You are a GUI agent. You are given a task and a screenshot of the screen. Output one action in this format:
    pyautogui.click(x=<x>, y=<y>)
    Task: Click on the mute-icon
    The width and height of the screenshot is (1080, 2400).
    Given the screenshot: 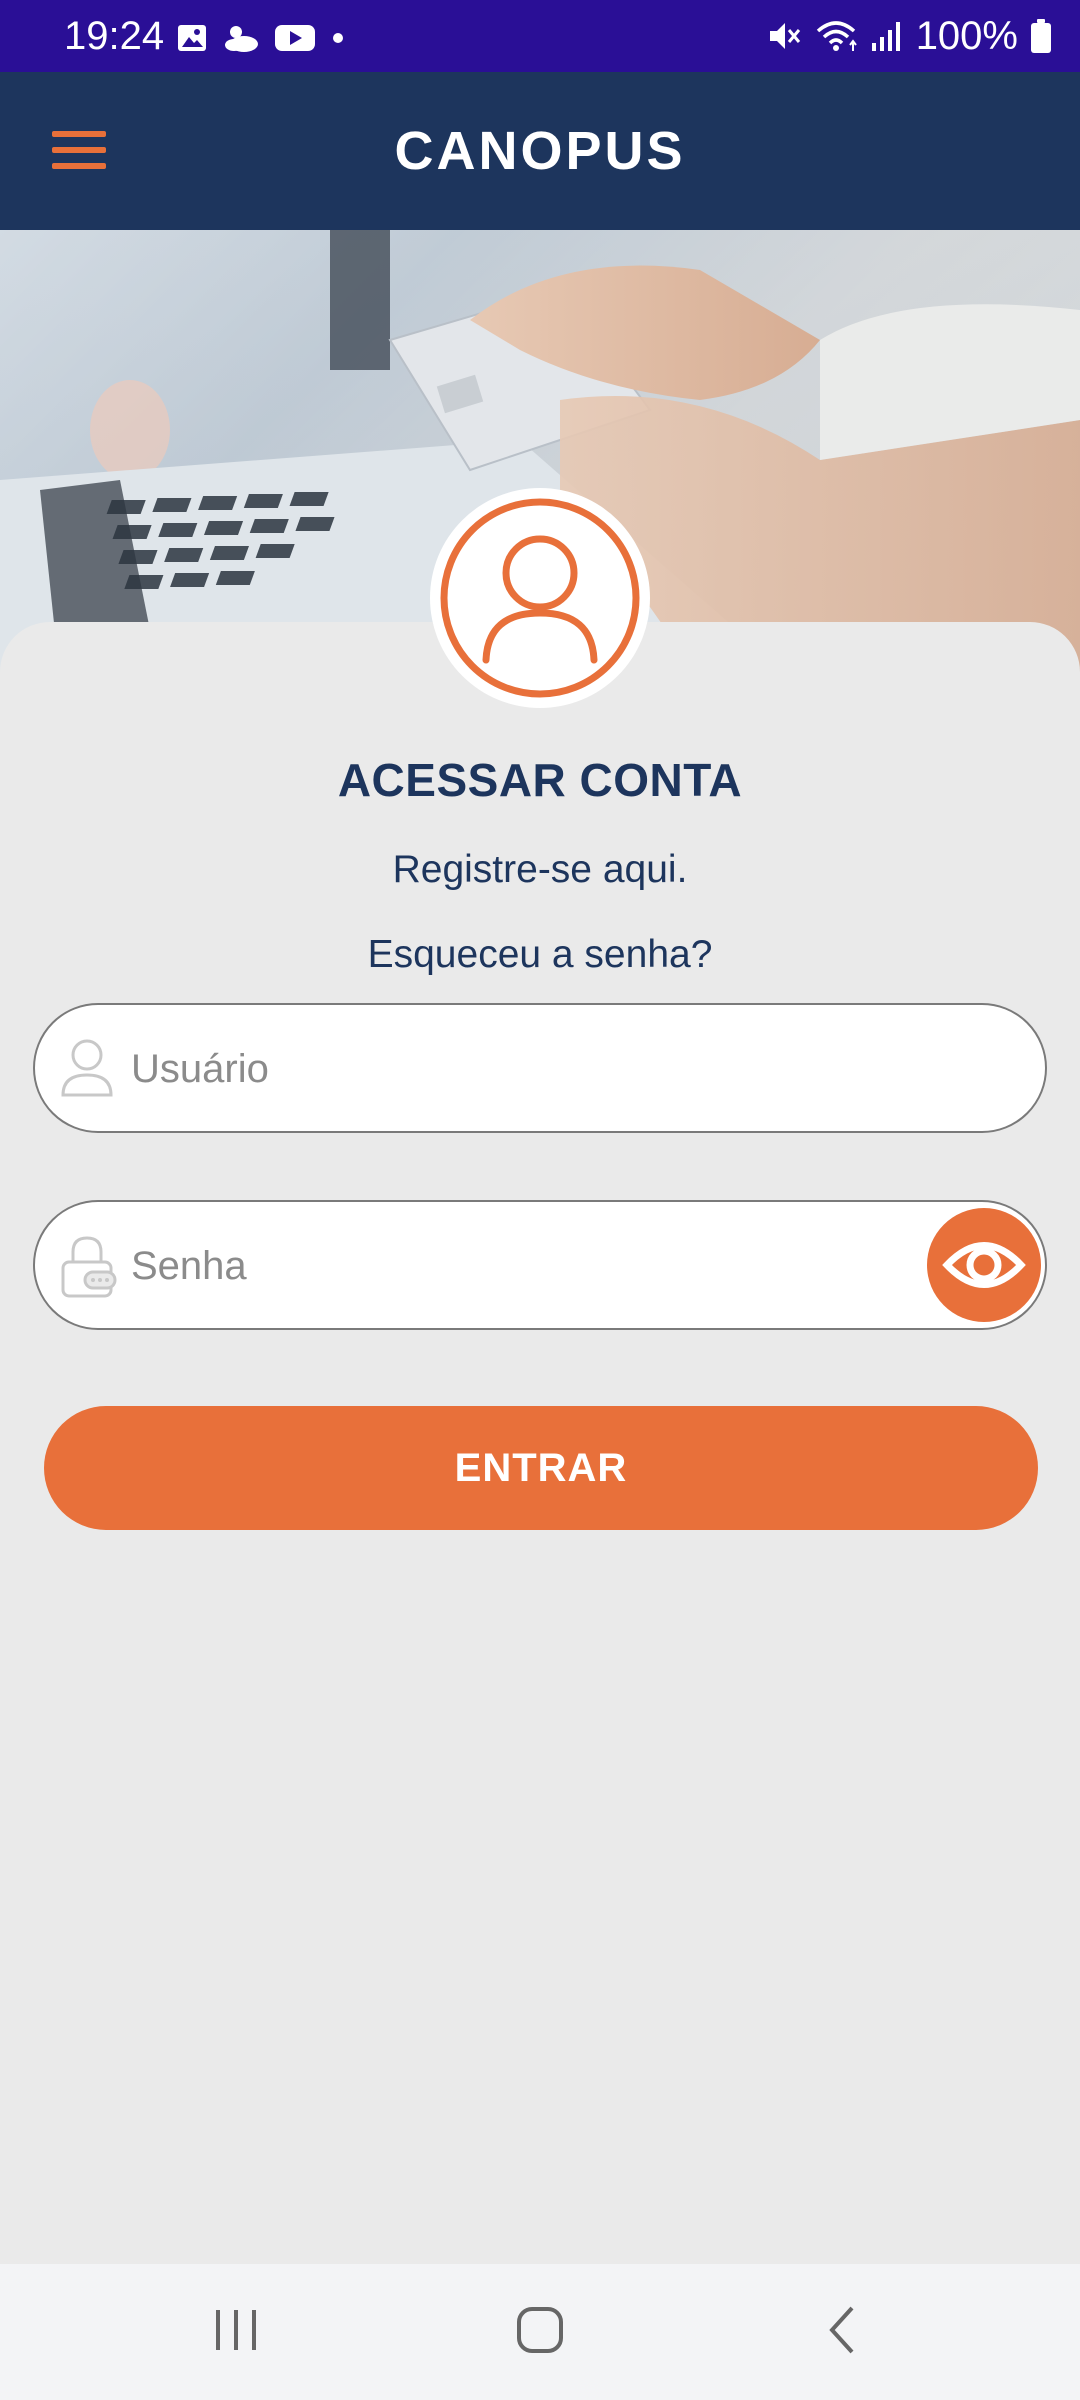 What is the action you would take?
    pyautogui.click(x=784, y=36)
    